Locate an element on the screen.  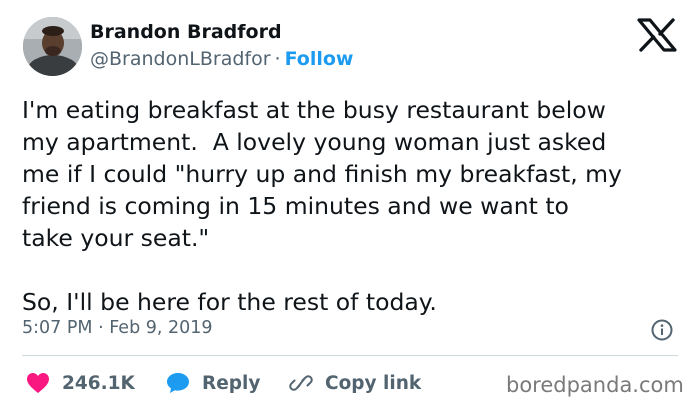
avatar-photo-icon is located at coordinates (52, 46).